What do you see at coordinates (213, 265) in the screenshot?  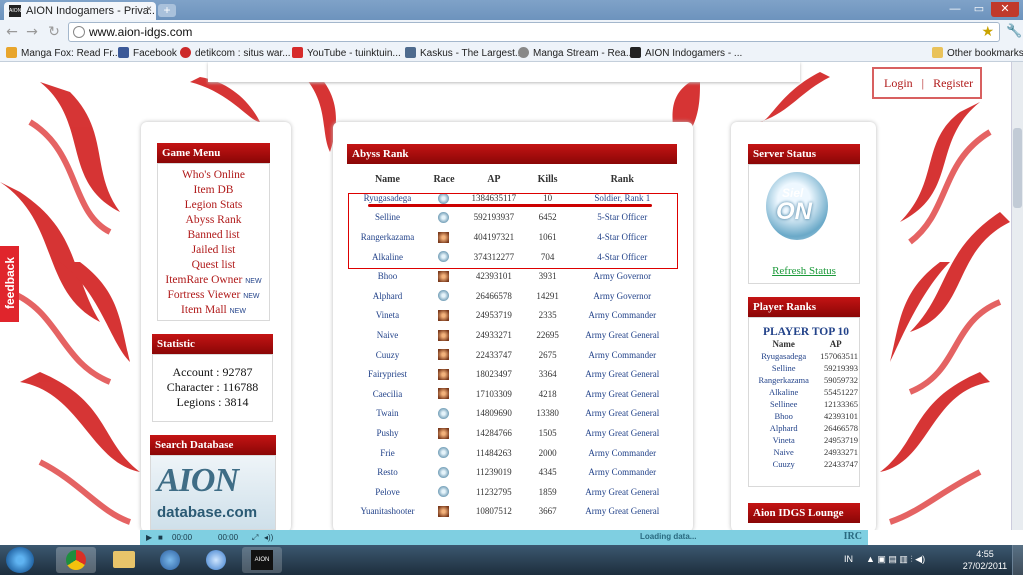 I see `menu-item-quest-list: Quest list` at bounding box center [213, 265].